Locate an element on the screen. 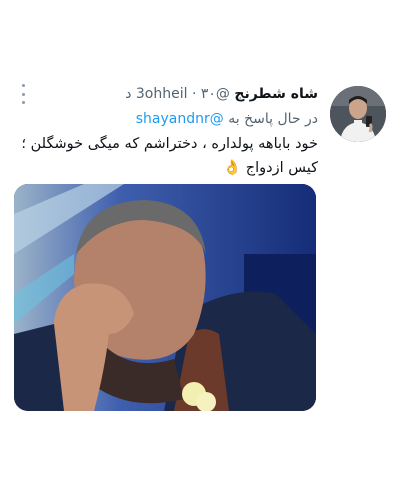 This screenshot has height=500, width=400. avatar is located at coordinates (358, 114).